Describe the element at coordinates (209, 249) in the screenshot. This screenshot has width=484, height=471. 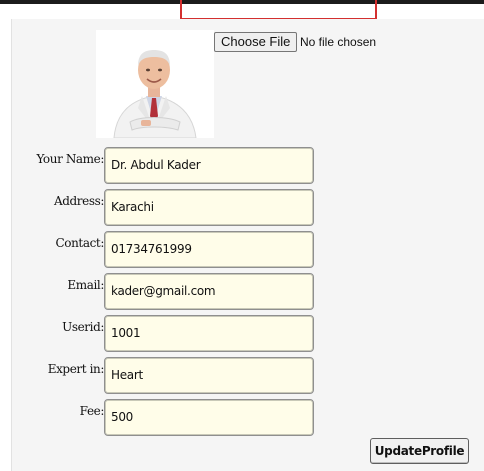
I see `contact-field: 01734761999` at that location.